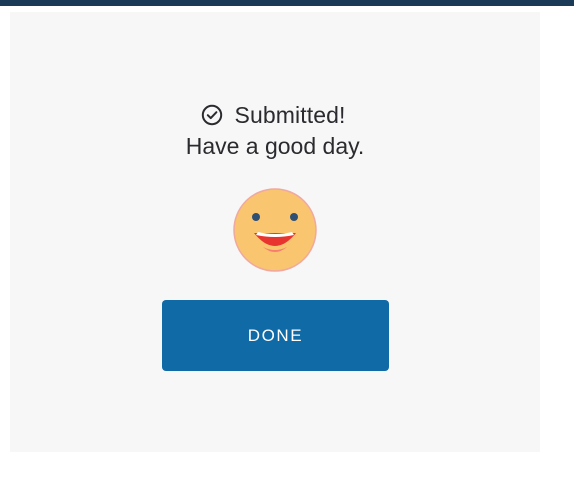  What do you see at coordinates (290, 114) in the screenshot?
I see `confirmation-title: Submitted!` at bounding box center [290, 114].